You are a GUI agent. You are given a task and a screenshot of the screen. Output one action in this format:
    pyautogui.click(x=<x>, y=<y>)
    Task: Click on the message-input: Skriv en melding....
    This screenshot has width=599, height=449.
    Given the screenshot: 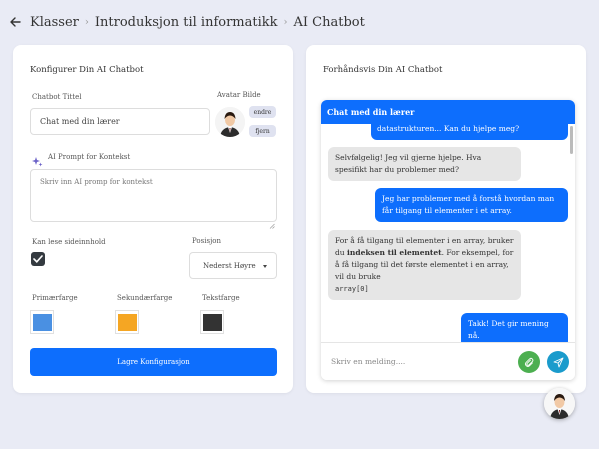 What is the action you would take?
    pyautogui.click(x=368, y=361)
    